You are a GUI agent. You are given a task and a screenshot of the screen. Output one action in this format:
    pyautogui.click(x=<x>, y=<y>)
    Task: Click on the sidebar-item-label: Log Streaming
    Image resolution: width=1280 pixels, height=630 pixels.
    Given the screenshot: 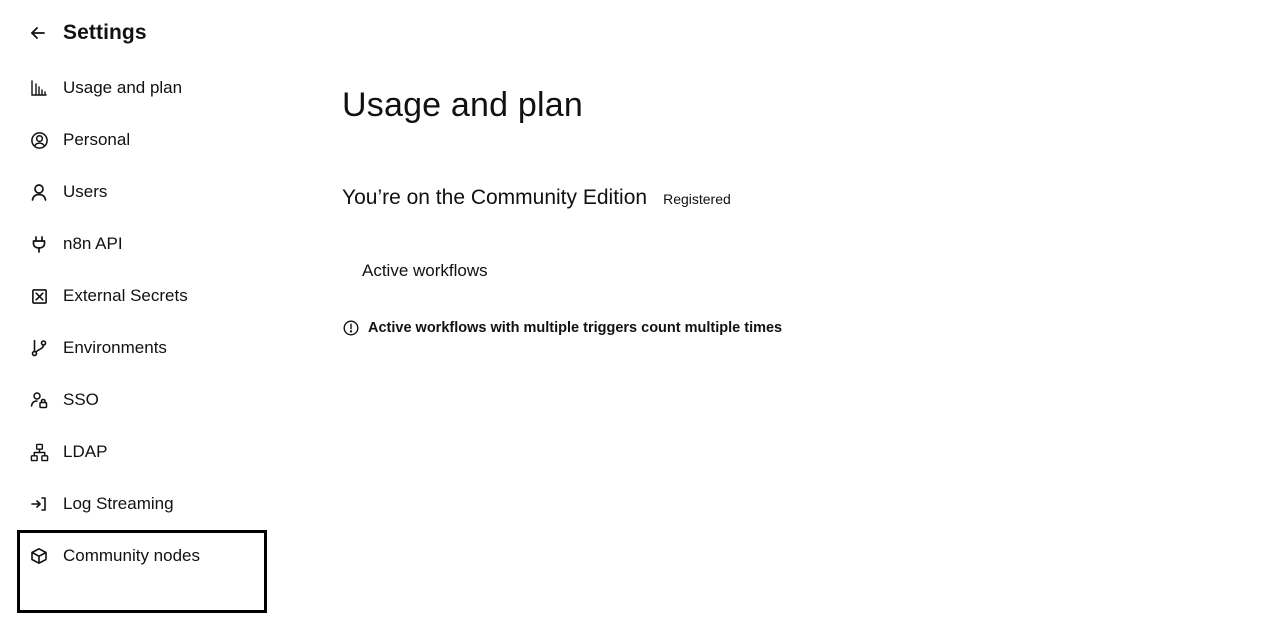 What is the action you would take?
    pyautogui.click(x=118, y=503)
    